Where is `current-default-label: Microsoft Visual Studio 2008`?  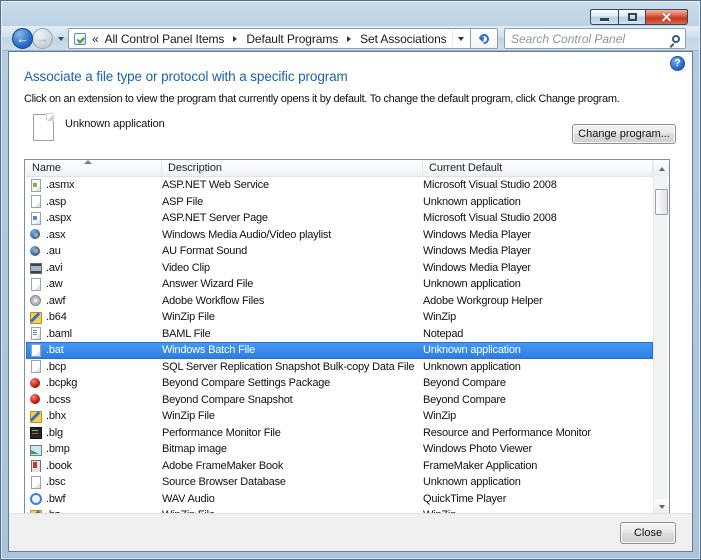
current-default-label: Microsoft Visual Studio 2008 is located at coordinates (490, 185).